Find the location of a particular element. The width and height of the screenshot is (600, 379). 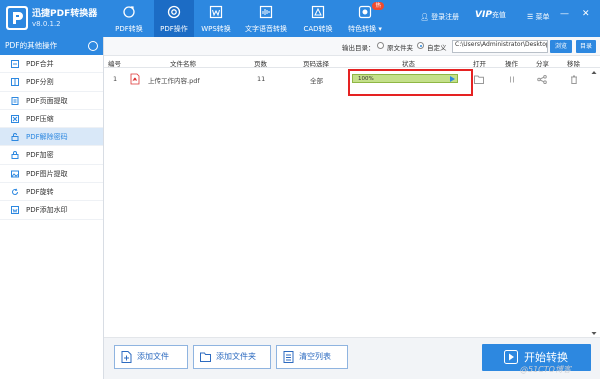

pause-icon is located at coordinates (512, 79).